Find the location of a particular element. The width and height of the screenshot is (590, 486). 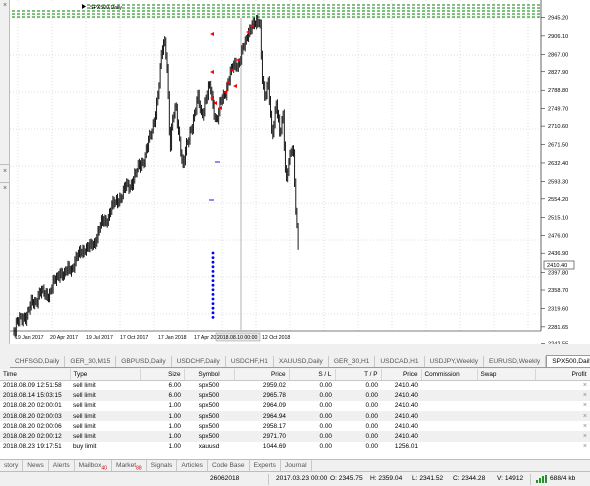

terminal-tab: Mailbox40 is located at coordinates (93, 465).